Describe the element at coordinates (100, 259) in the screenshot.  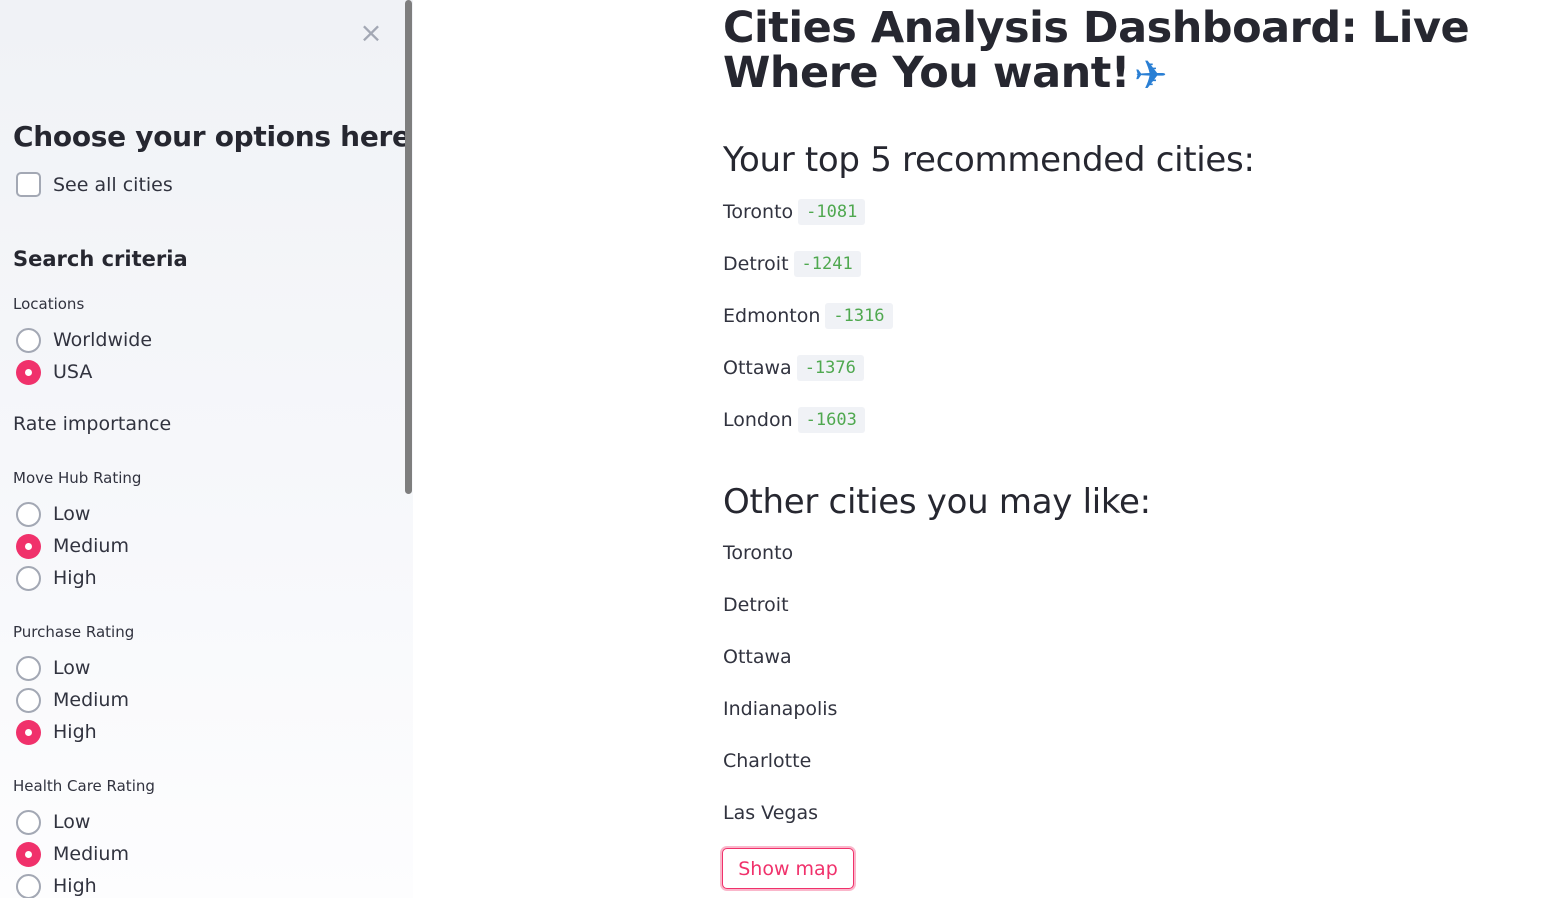
I see `search-criteria-heading: Search criteria` at that location.